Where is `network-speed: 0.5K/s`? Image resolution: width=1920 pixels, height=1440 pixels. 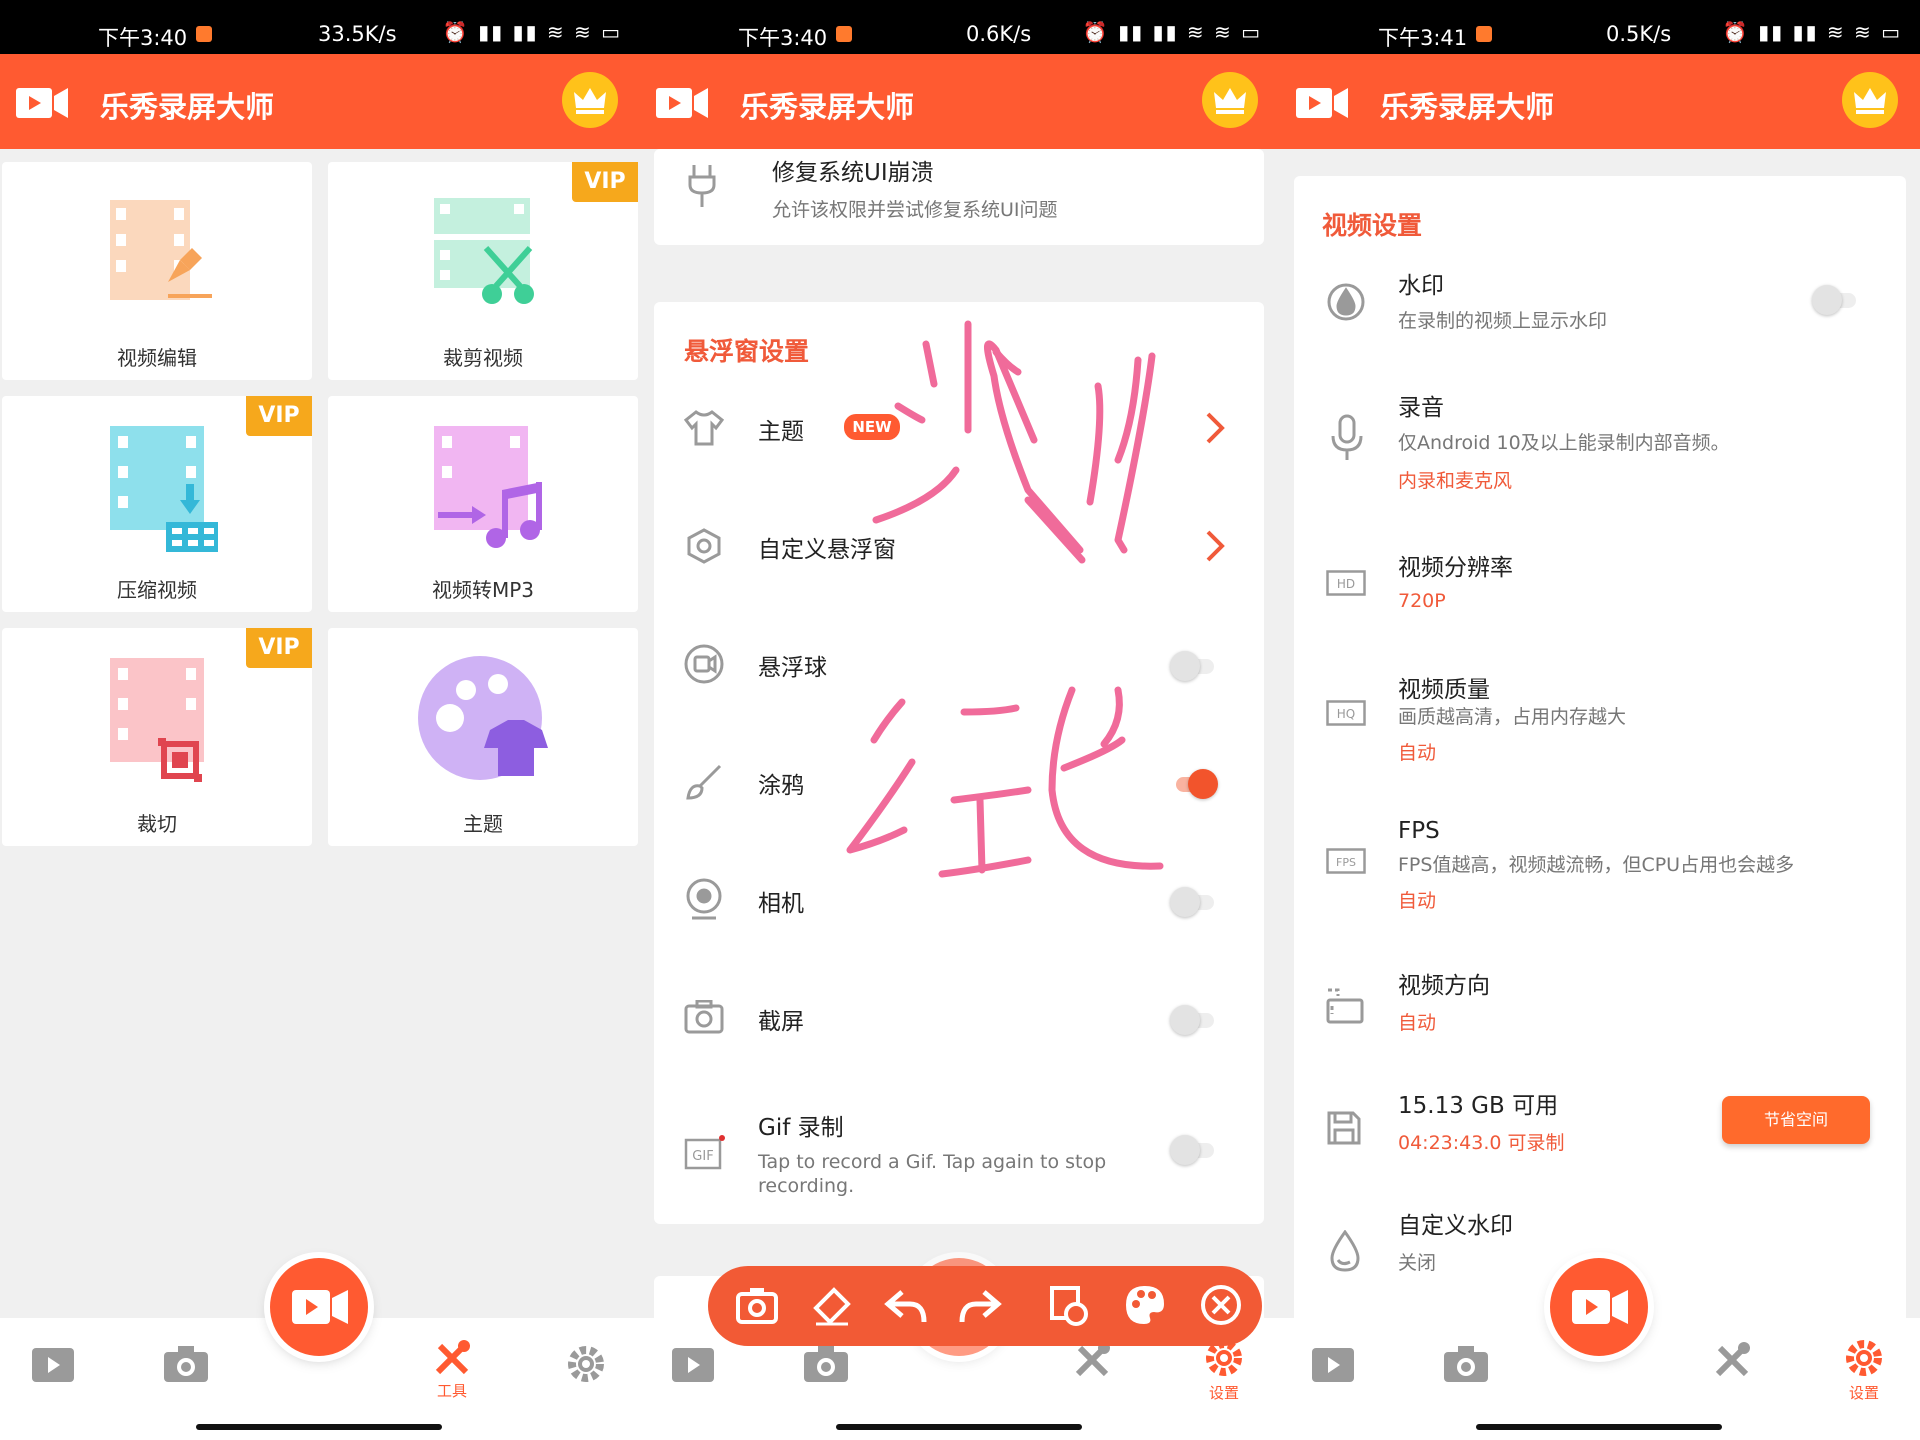 network-speed: 0.5K/s is located at coordinates (1639, 34).